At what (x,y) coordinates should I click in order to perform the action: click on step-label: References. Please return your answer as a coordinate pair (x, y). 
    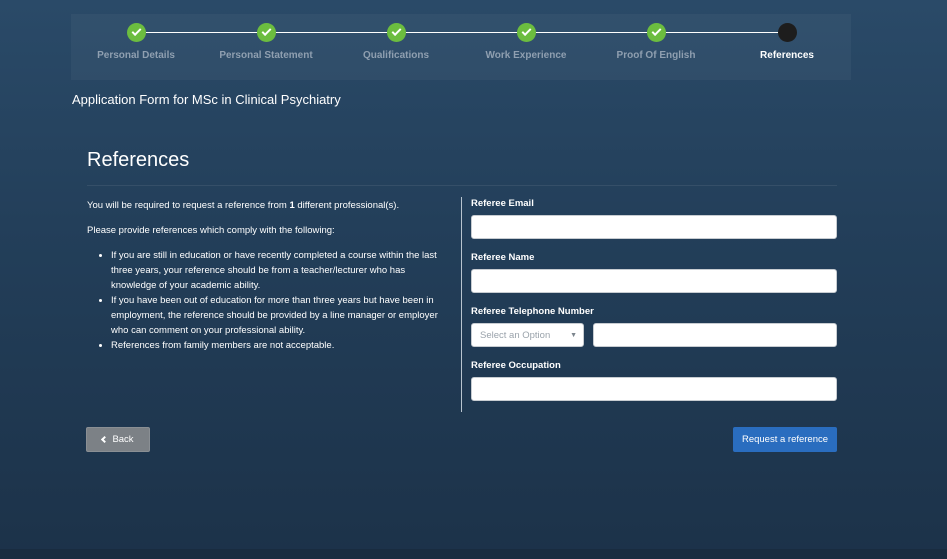
    Looking at the image, I should click on (787, 55).